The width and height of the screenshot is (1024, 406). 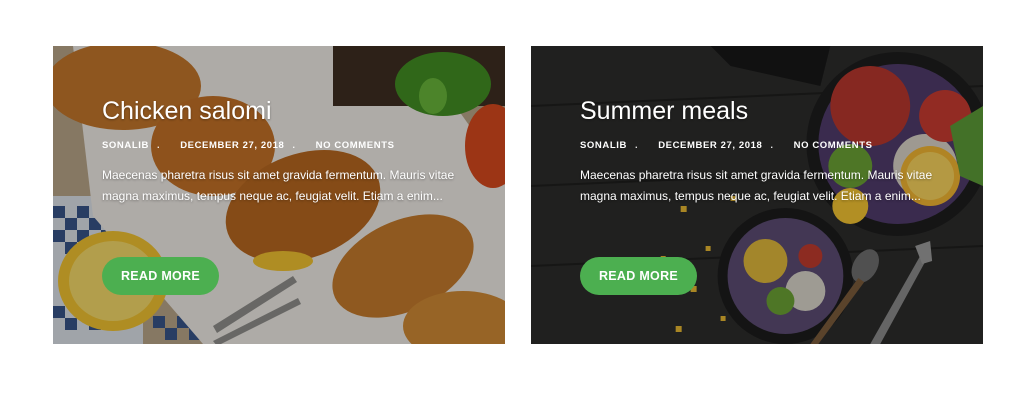 I want to click on post-title: Chicken salomi, so click(x=282, y=111).